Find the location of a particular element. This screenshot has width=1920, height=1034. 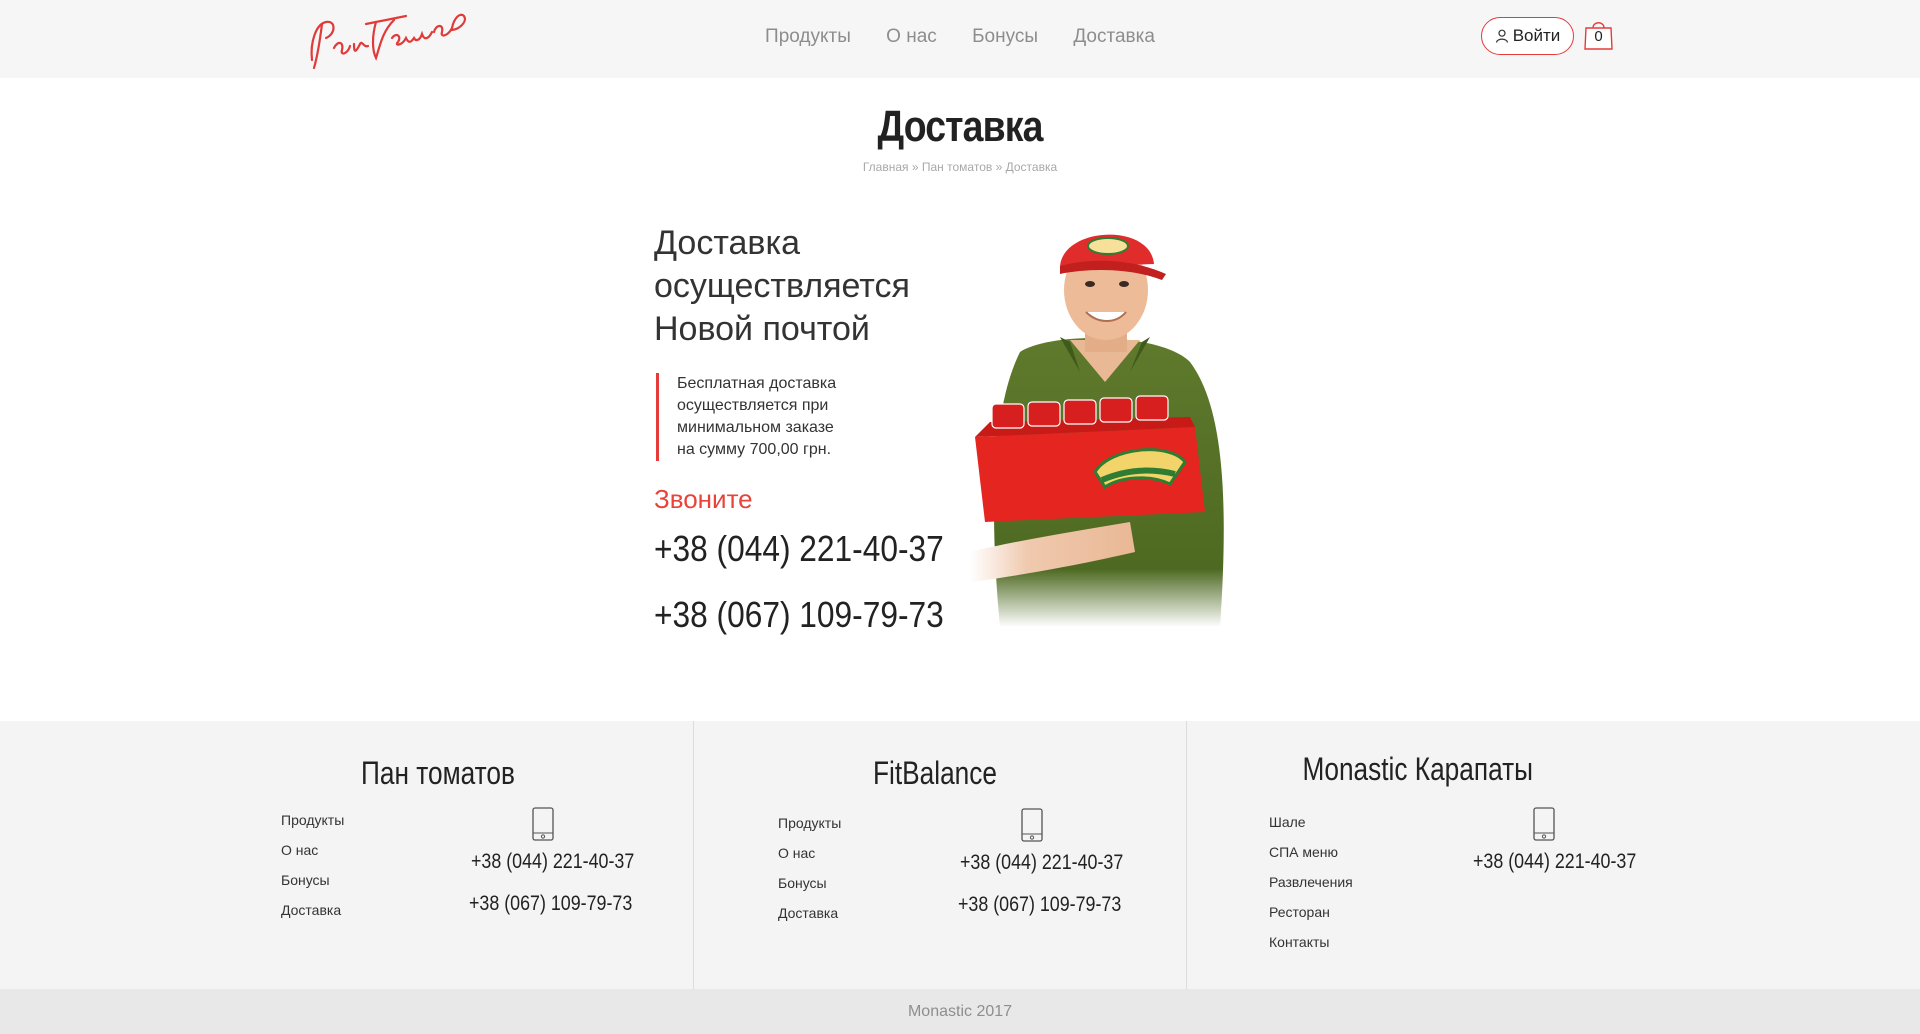

footer-link-entertainment: Развлечения is located at coordinates (1311, 882).